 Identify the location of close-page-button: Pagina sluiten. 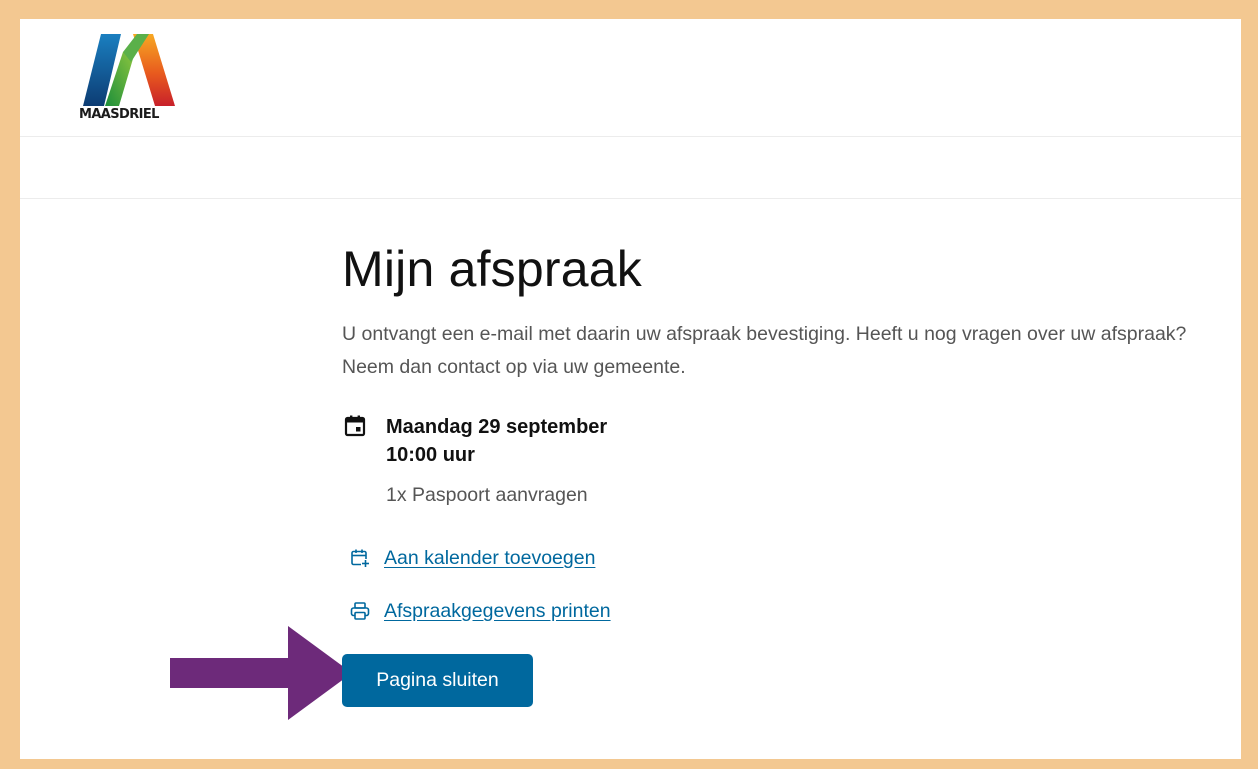
(437, 680).